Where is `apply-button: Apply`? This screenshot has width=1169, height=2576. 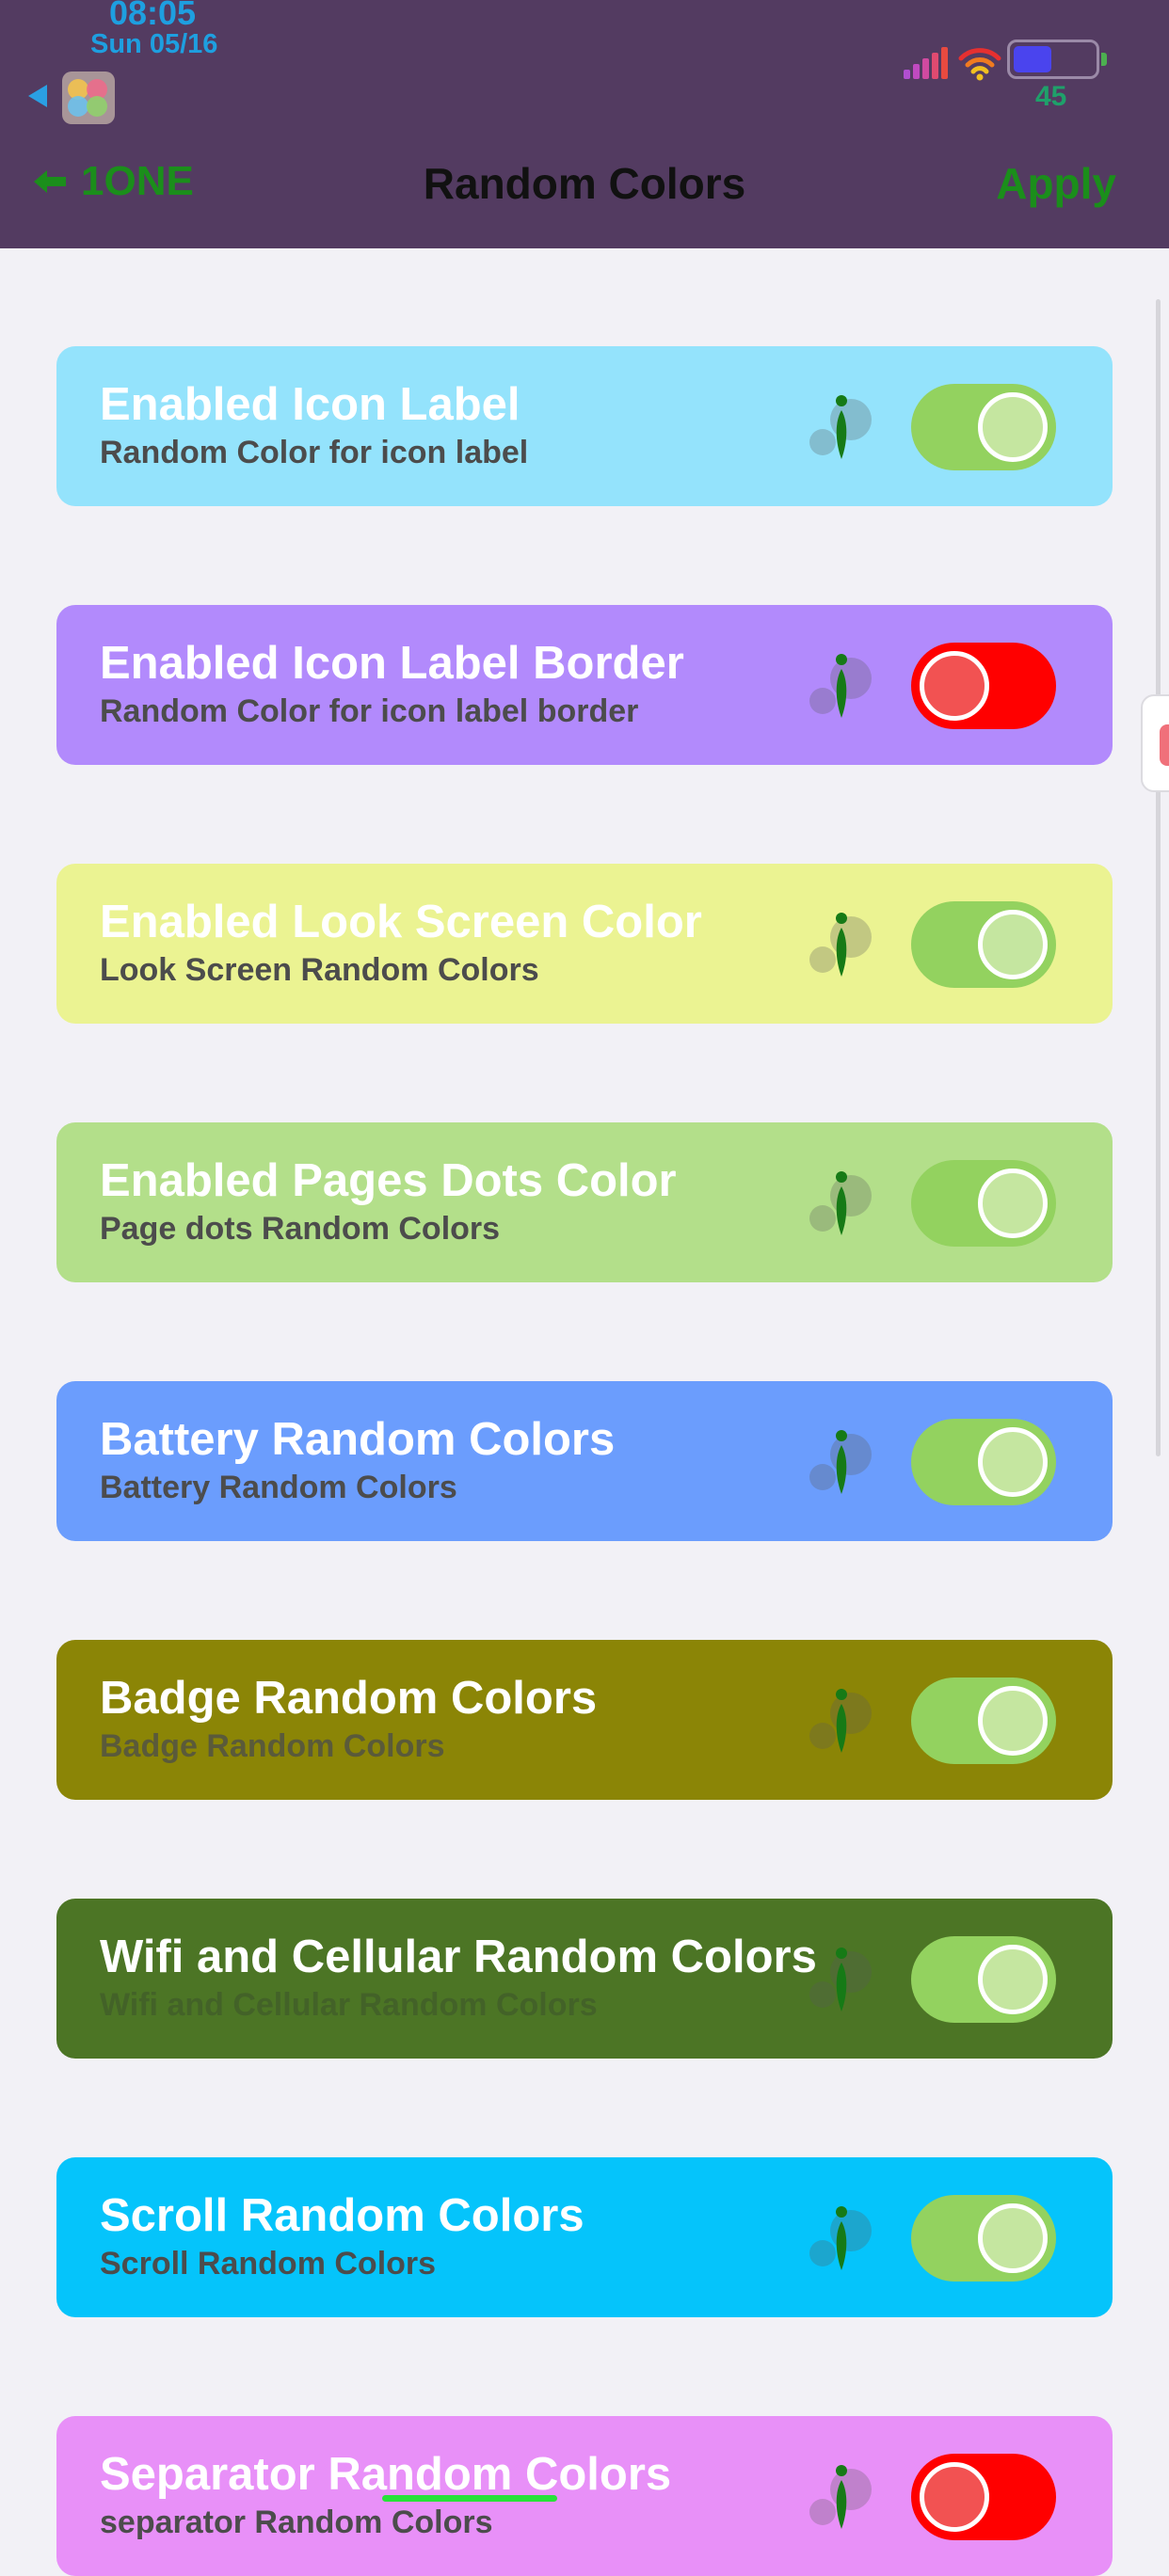 apply-button: Apply is located at coordinates (1056, 183).